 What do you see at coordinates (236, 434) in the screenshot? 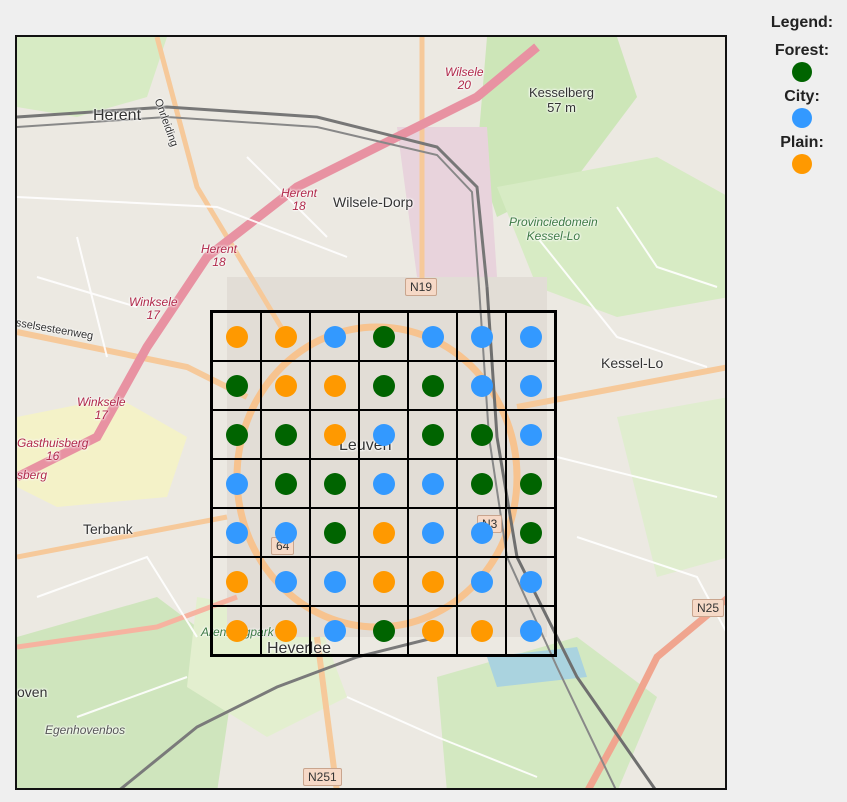
I see `grid-cell-r2-c0` at bounding box center [236, 434].